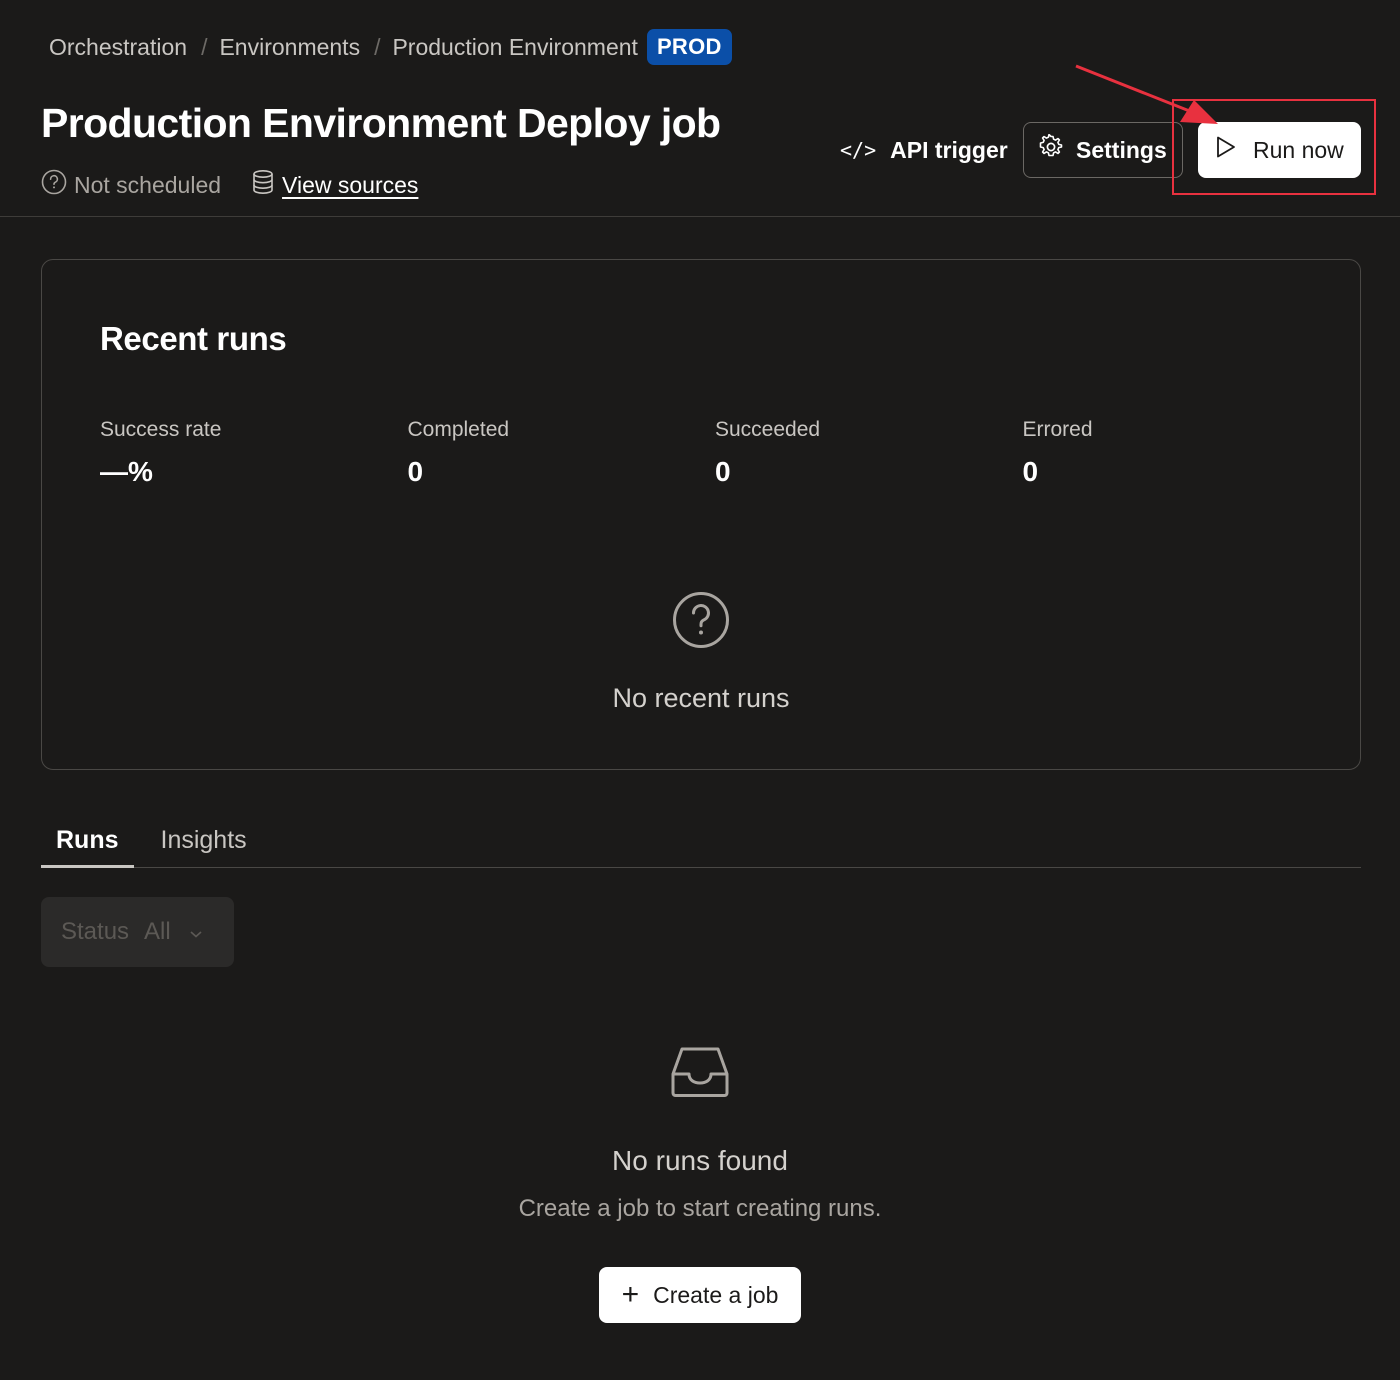 The image size is (1400, 1380). What do you see at coordinates (1057, 429) in the screenshot?
I see `stat-label: Errored` at bounding box center [1057, 429].